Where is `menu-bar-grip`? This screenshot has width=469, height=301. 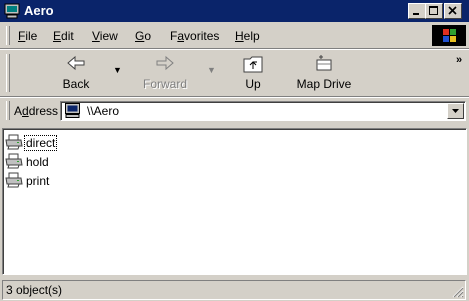
menu-bar-grip is located at coordinates (8, 35).